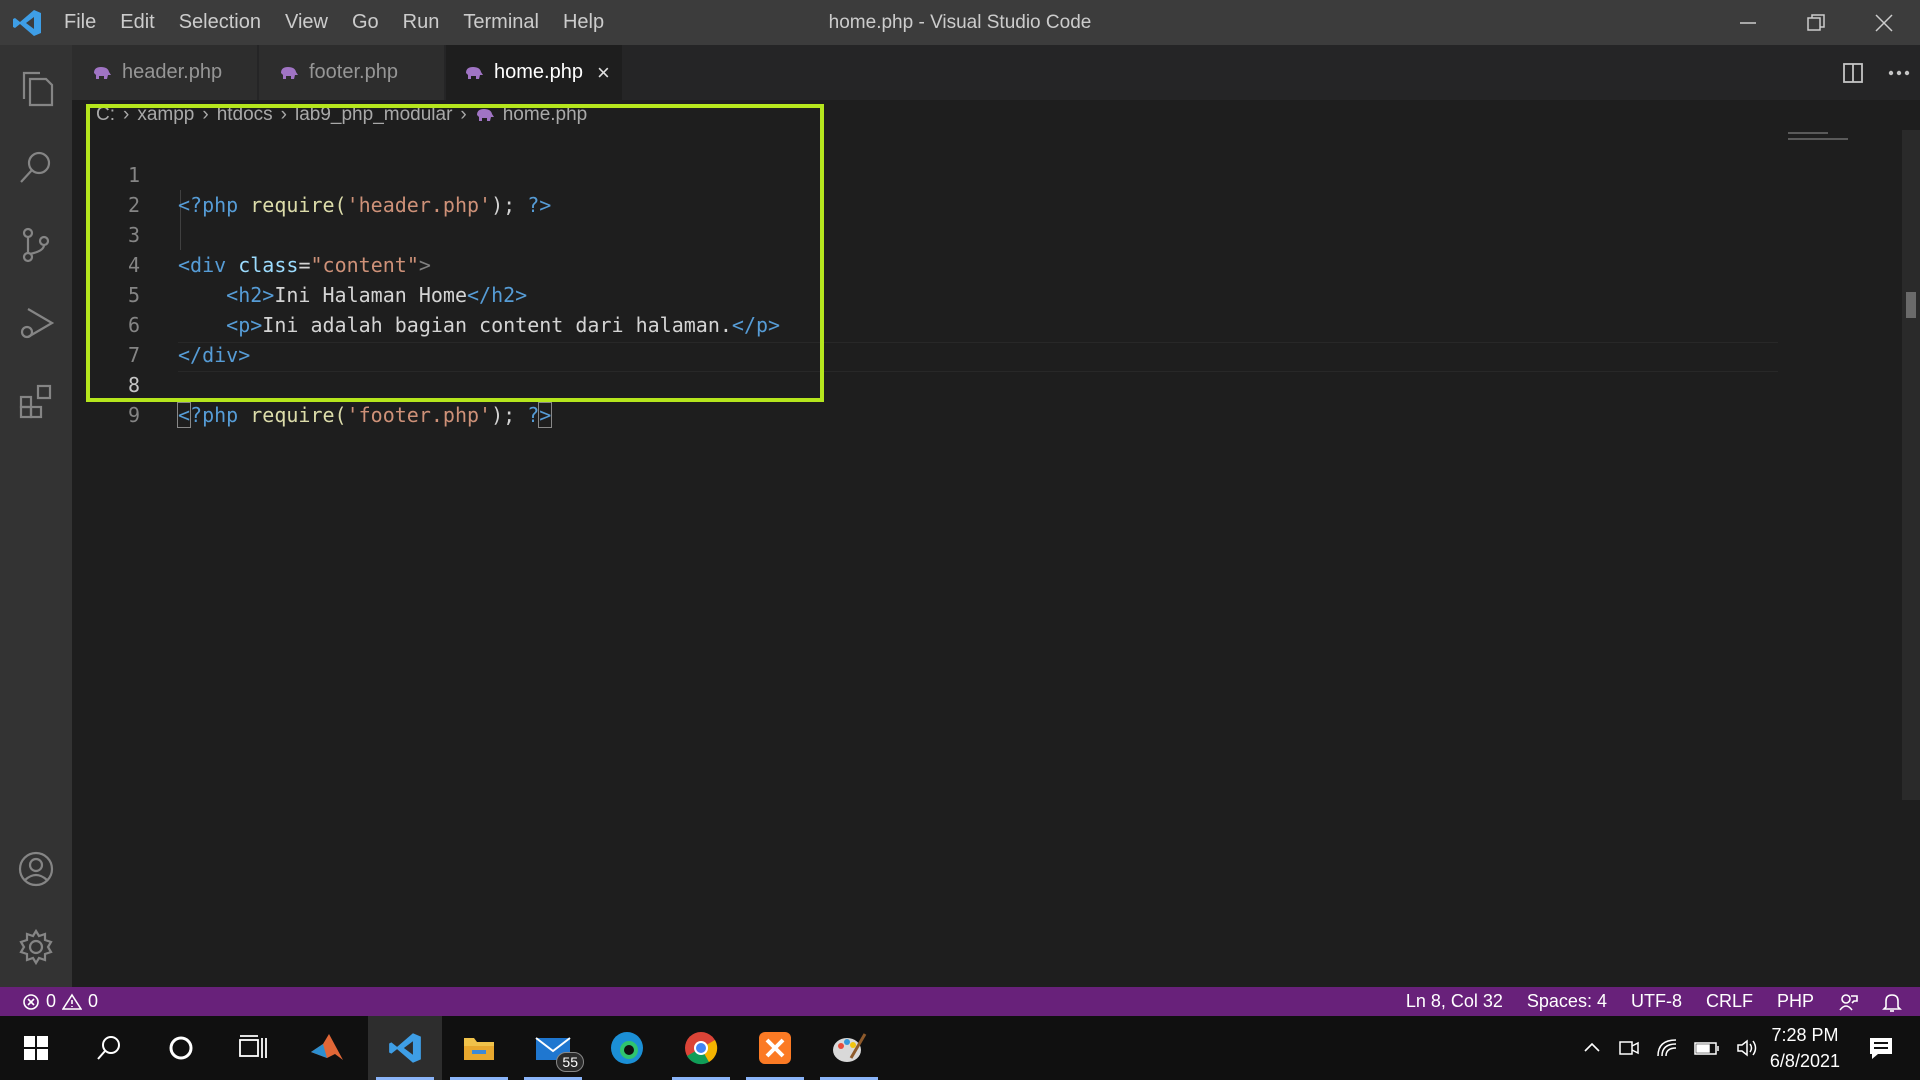 The height and width of the screenshot is (1080, 1920). I want to click on chrome-icon, so click(701, 1048).